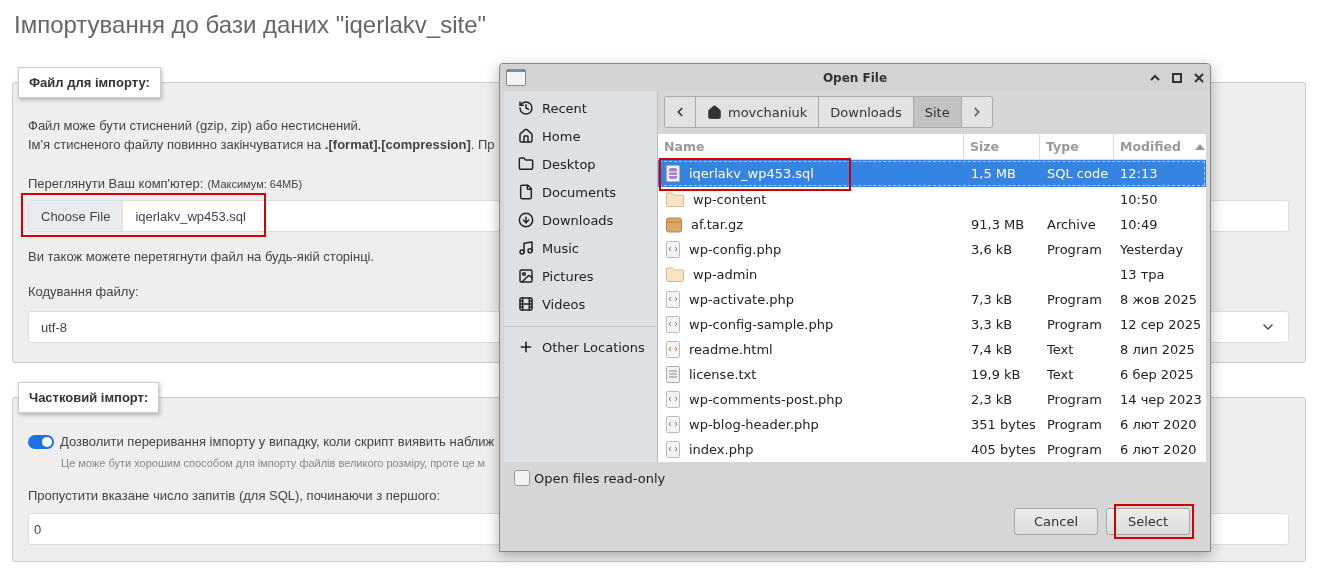  Describe the element at coordinates (992, 324) in the screenshot. I see `file-size: 3,3 kB` at that location.